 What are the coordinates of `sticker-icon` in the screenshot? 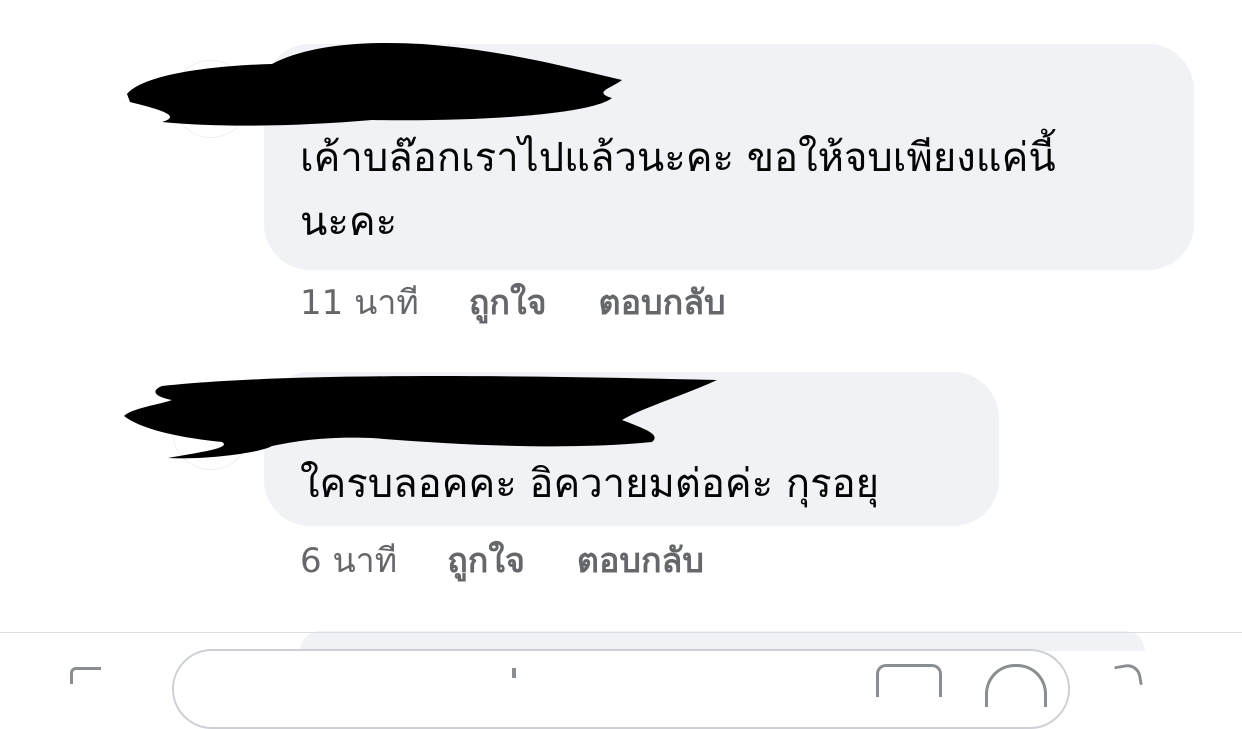 It's located at (1128, 675).